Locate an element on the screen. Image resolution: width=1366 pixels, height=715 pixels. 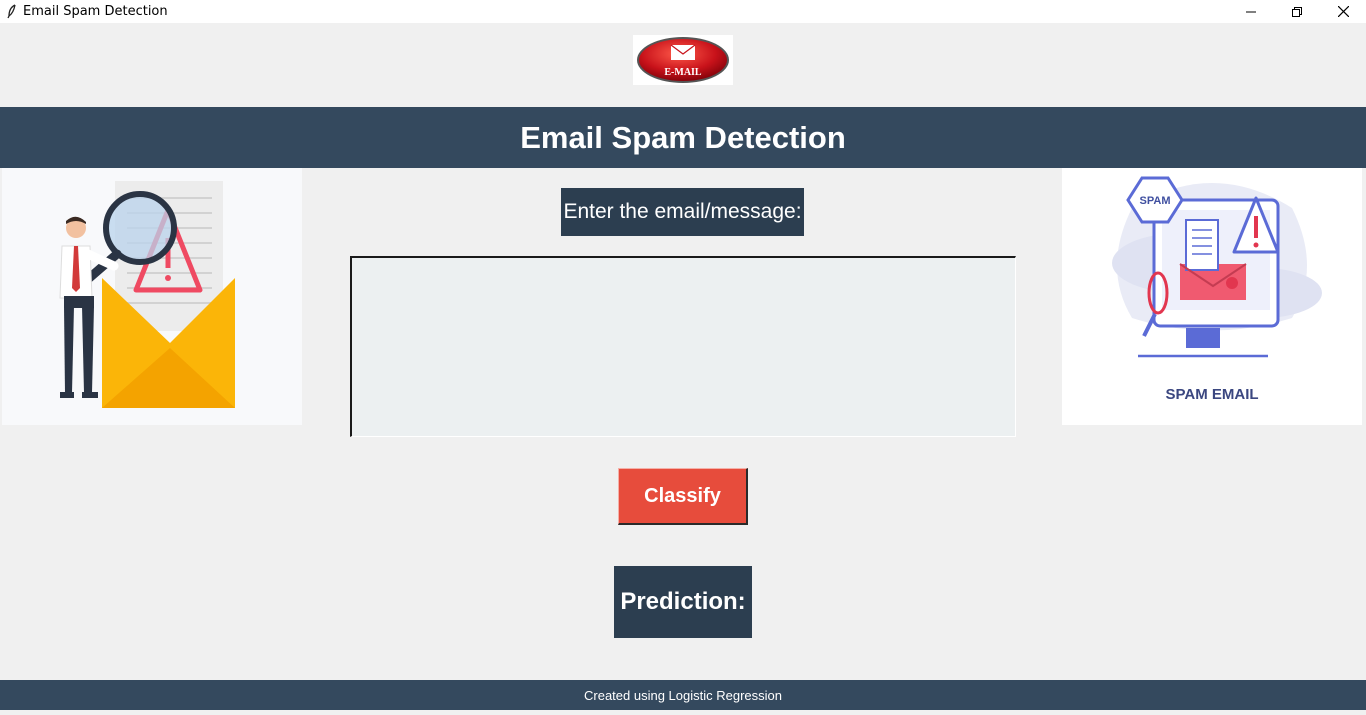
left-illustration is located at coordinates (152, 296).